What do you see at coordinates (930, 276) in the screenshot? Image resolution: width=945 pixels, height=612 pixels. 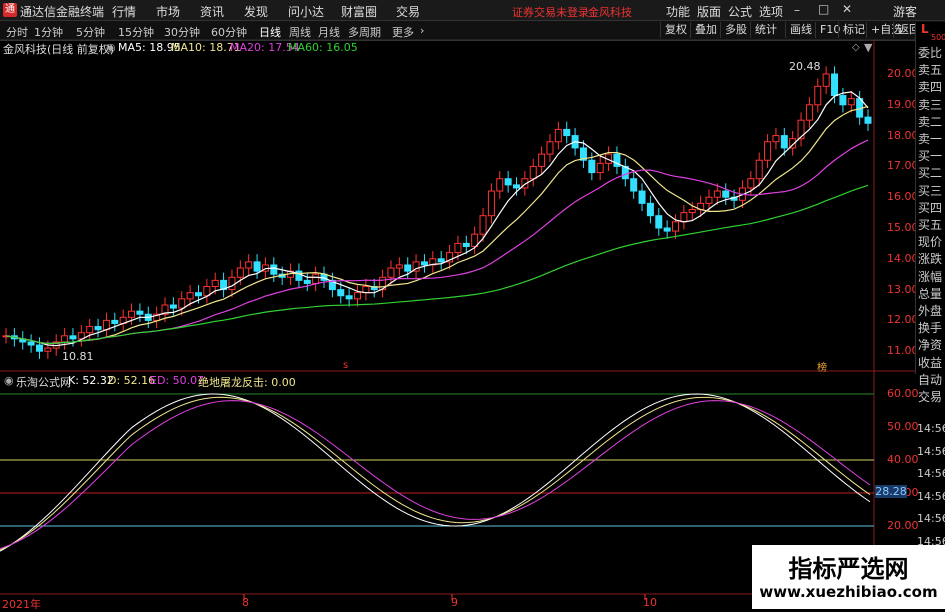 I see `side-panel-item: 涨幅` at bounding box center [930, 276].